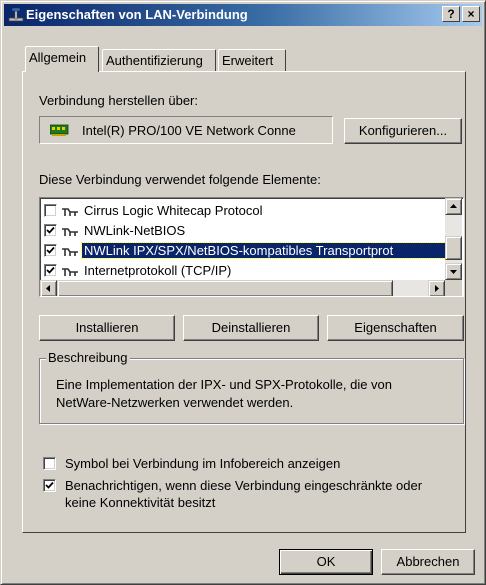 The height and width of the screenshot is (585, 486). Describe the element at coordinates (135, 230) in the screenshot. I see `list-item-label: NWLink-NetBIOS` at that location.